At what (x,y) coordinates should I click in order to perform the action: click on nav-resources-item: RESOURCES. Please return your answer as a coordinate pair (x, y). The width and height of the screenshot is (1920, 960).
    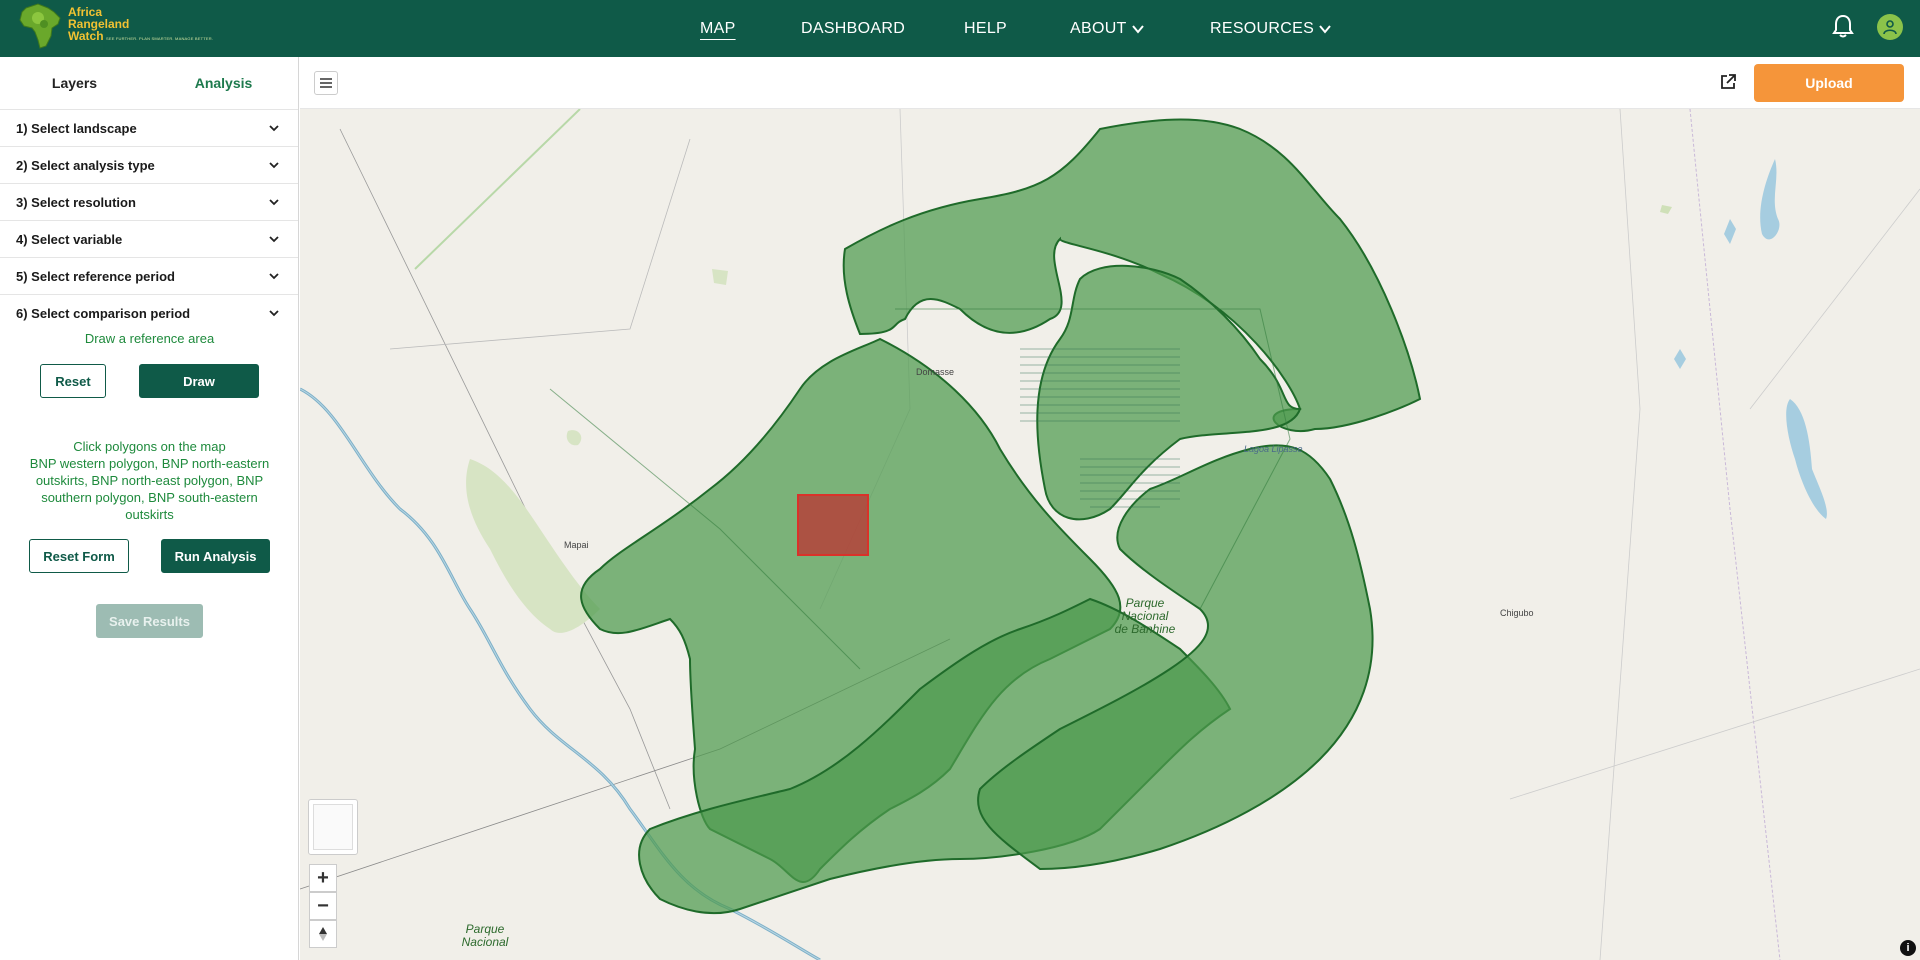
    Looking at the image, I should click on (1271, 29).